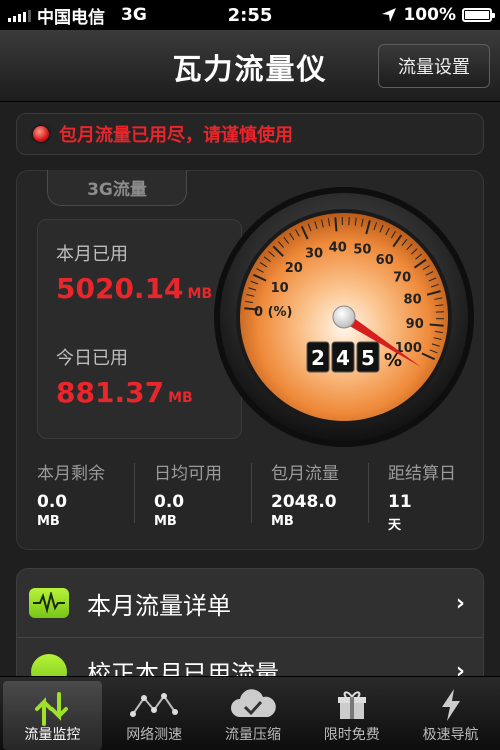  Describe the element at coordinates (451, 705) in the screenshot. I see `lightning-icon` at that location.